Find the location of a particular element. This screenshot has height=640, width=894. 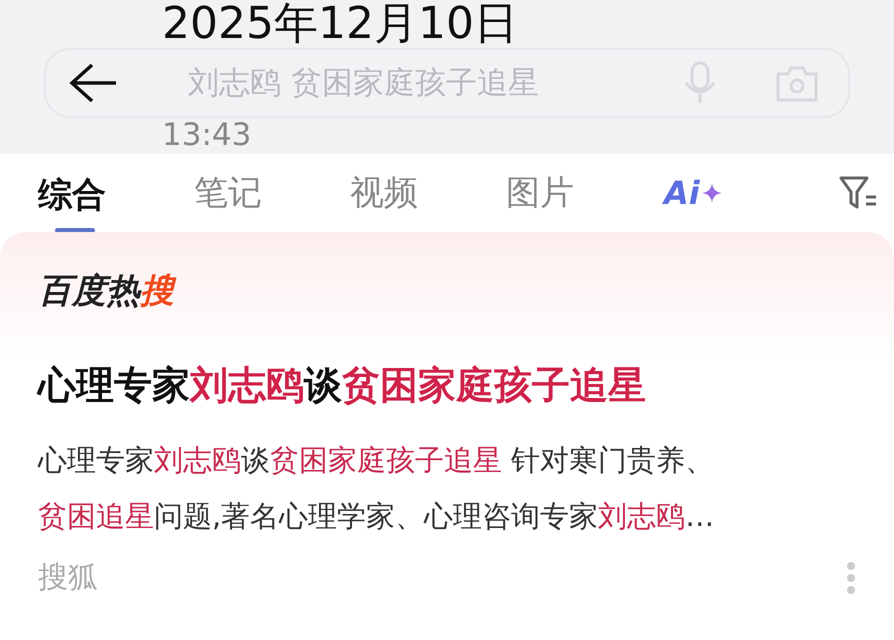

camera-icon is located at coordinates (797, 83).